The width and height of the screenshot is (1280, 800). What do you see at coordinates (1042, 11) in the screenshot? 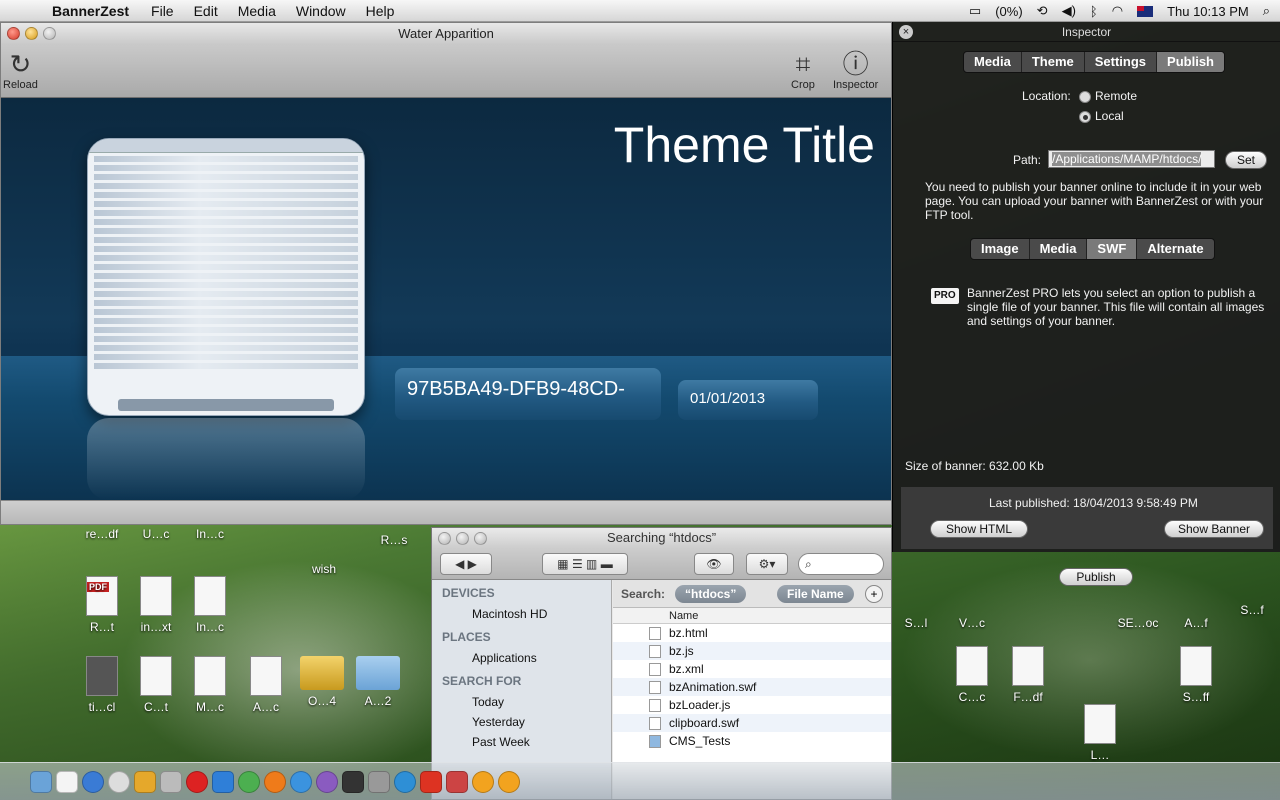
I see `time-machine-icon: ⟲` at bounding box center [1042, 11].